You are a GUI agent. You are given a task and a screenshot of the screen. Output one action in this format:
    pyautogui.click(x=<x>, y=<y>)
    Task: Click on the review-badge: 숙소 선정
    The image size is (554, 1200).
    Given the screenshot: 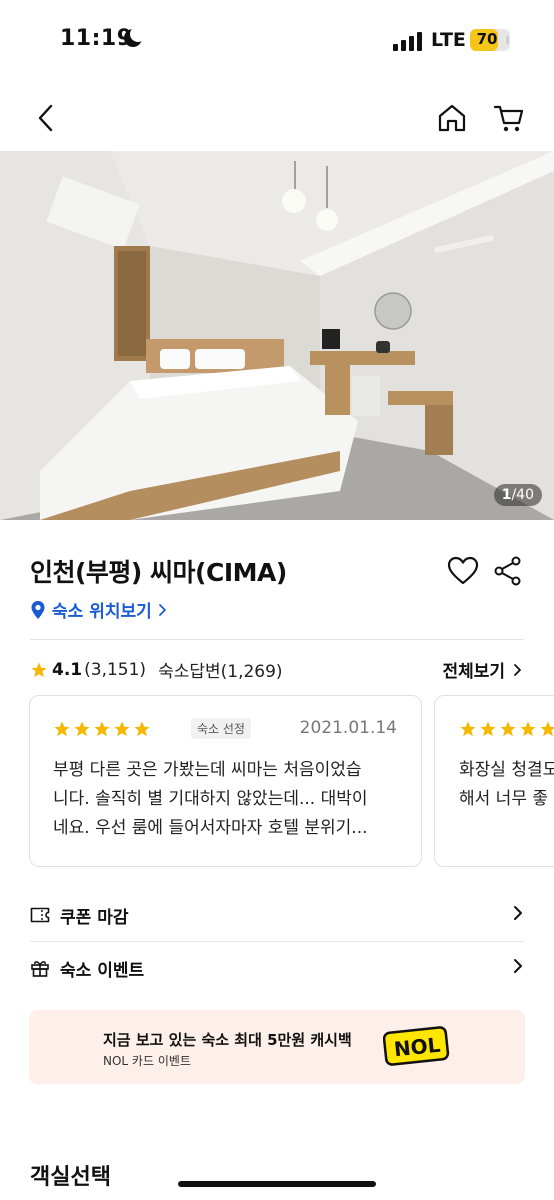 What is the action you would take?
    pyautogui.click(x=221, y=728)
    